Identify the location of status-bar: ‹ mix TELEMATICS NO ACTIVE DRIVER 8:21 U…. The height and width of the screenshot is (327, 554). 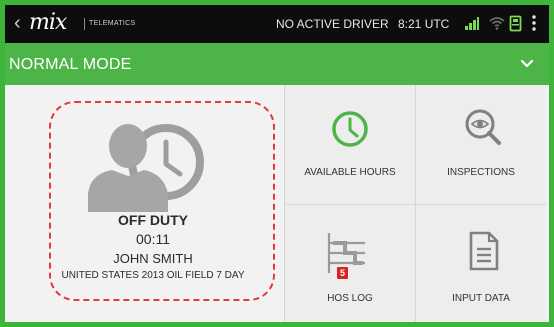
(277, 24).